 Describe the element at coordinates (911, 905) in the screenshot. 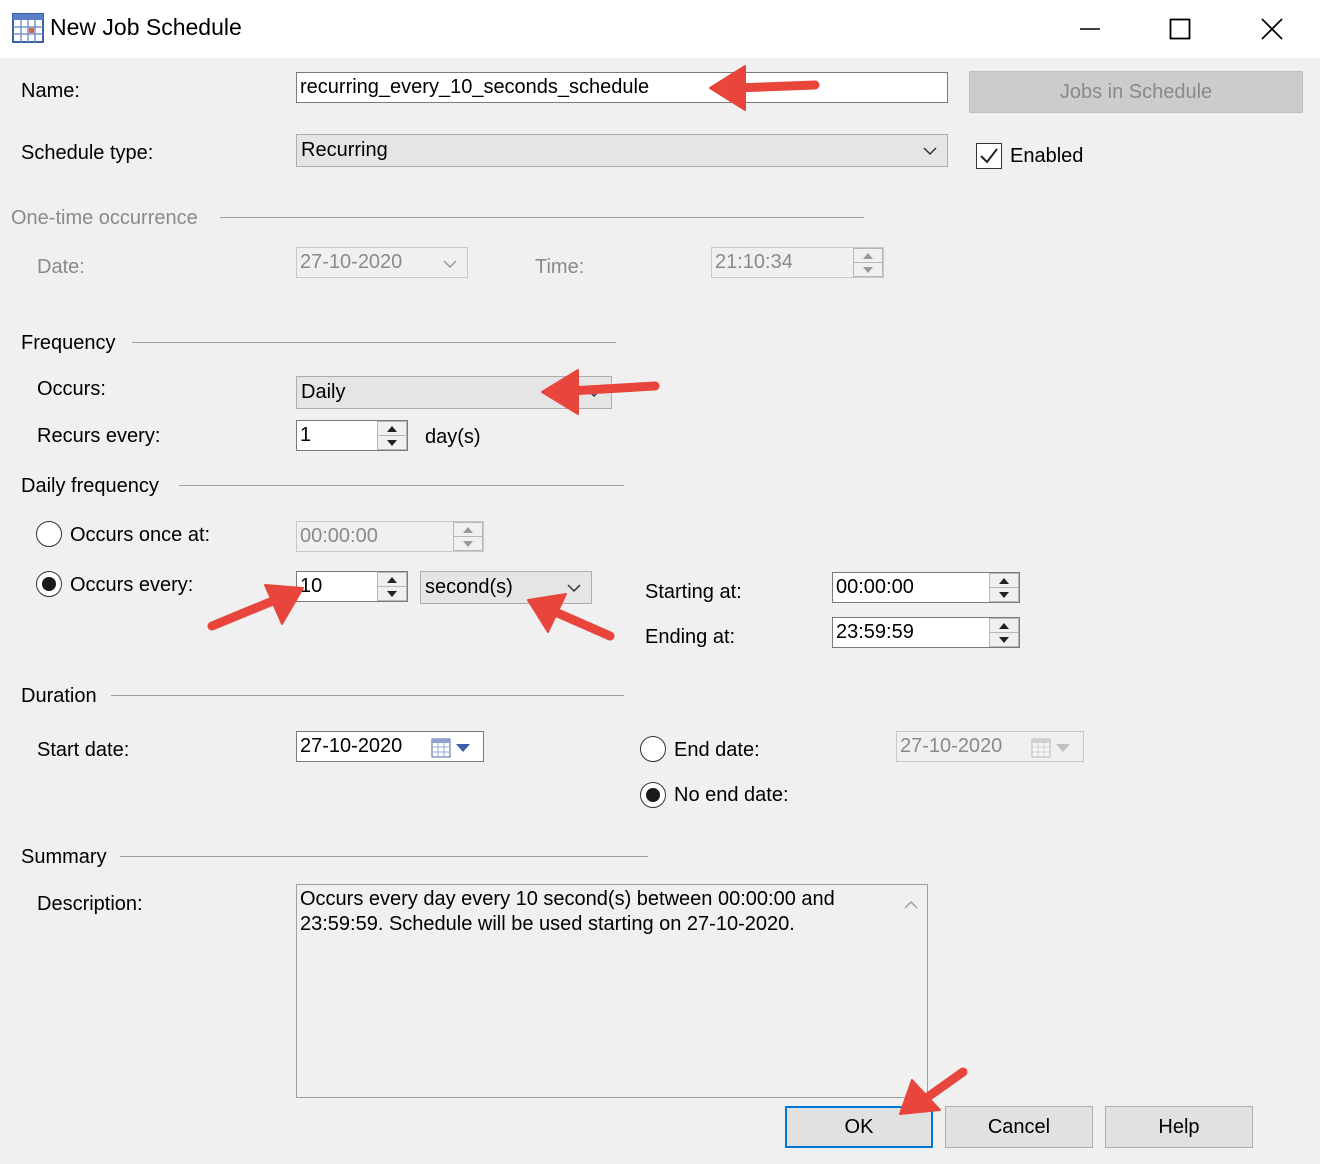

I see `scroll-up-icon` at that location.